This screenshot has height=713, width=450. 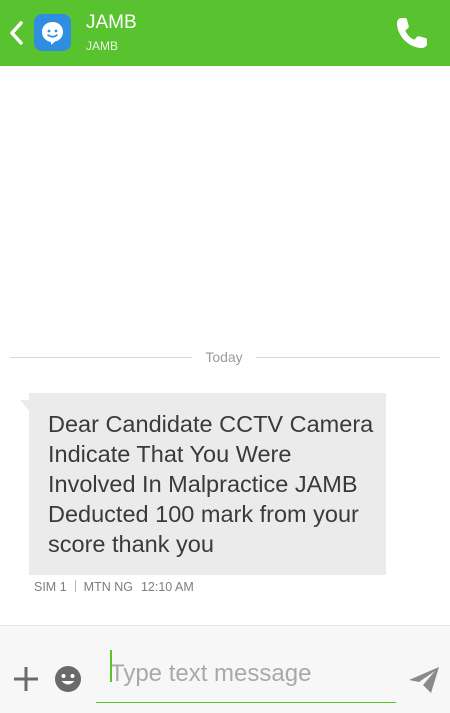 I want to click on attach-button, so click(x=26, y=679).